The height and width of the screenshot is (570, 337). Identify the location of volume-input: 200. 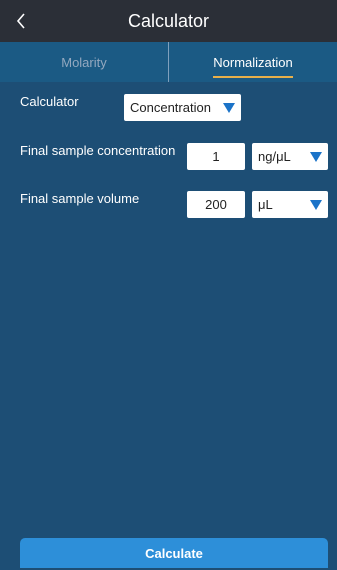
(216, 204).